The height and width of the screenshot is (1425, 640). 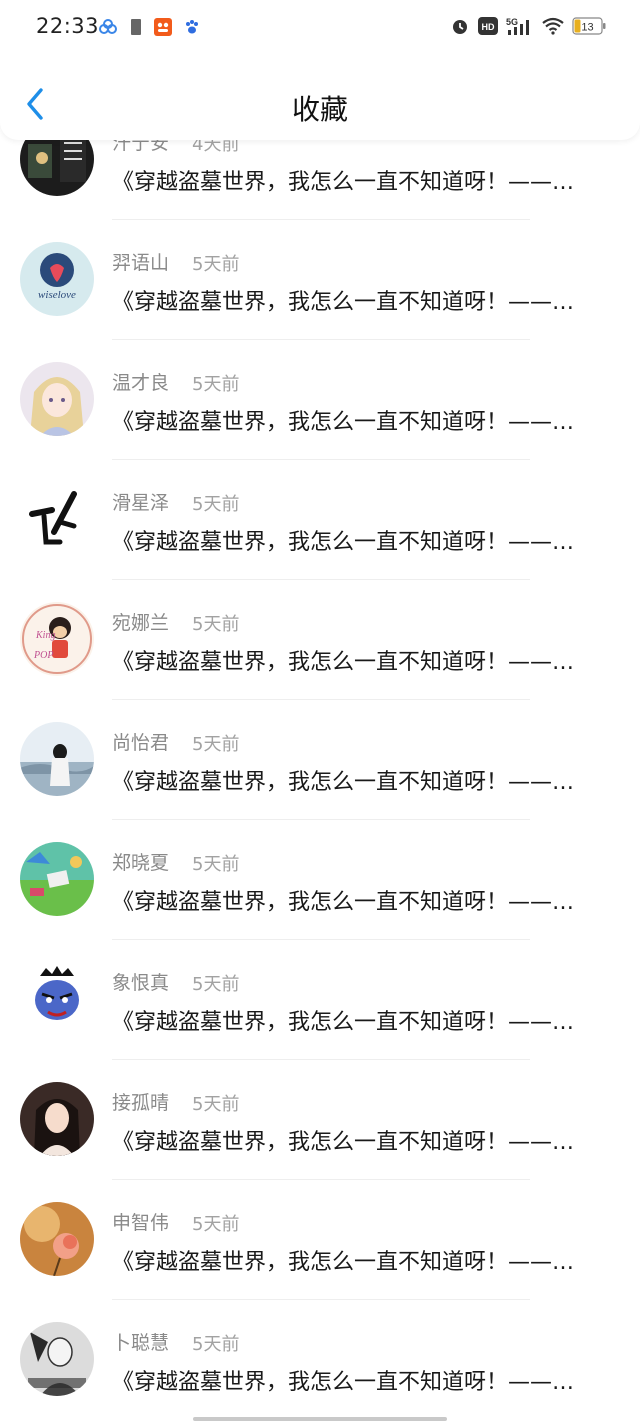 I want to click on app-header: 收藏, so click(x=320, y=99).